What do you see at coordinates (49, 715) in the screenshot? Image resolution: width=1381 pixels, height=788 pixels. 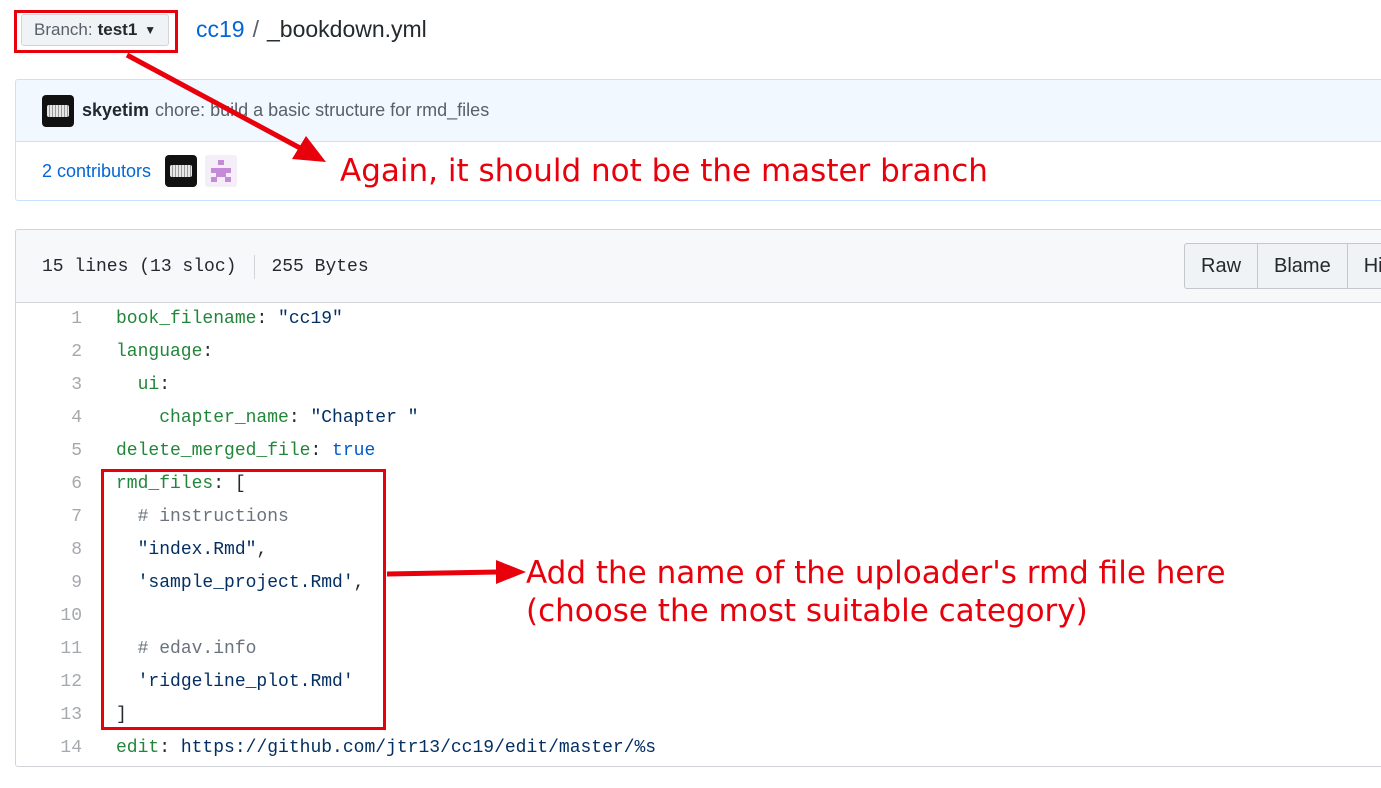 I see `line-number: 13` at bounding box center [49, 715].